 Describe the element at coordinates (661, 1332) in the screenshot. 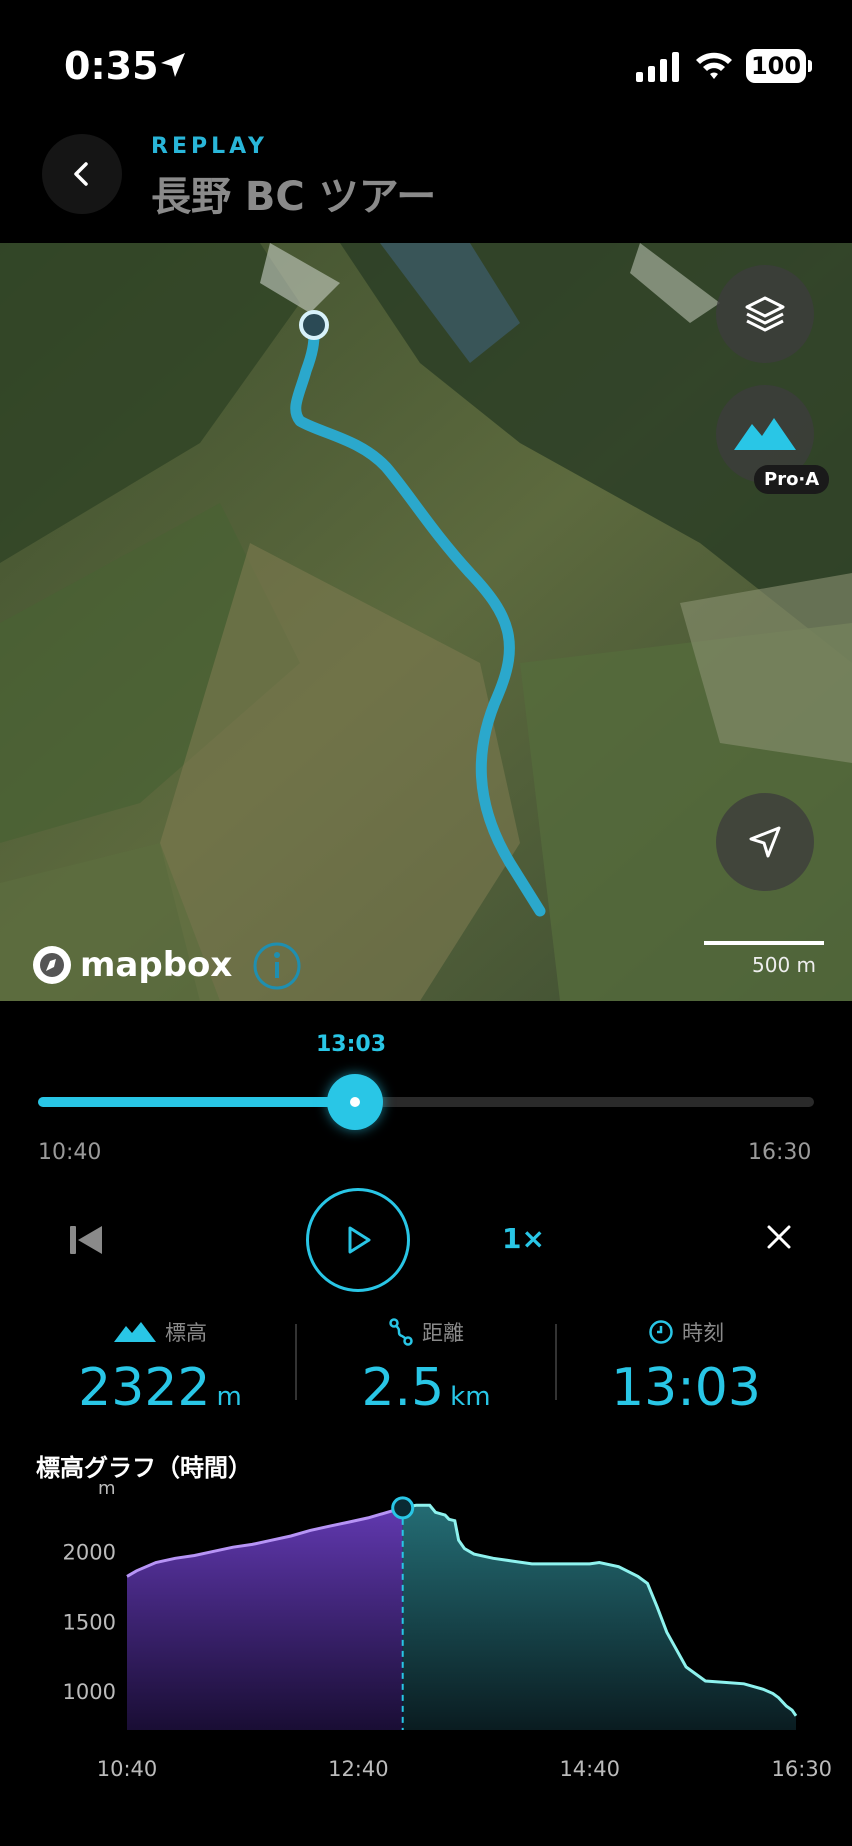

I see `clock-icon` at that location.